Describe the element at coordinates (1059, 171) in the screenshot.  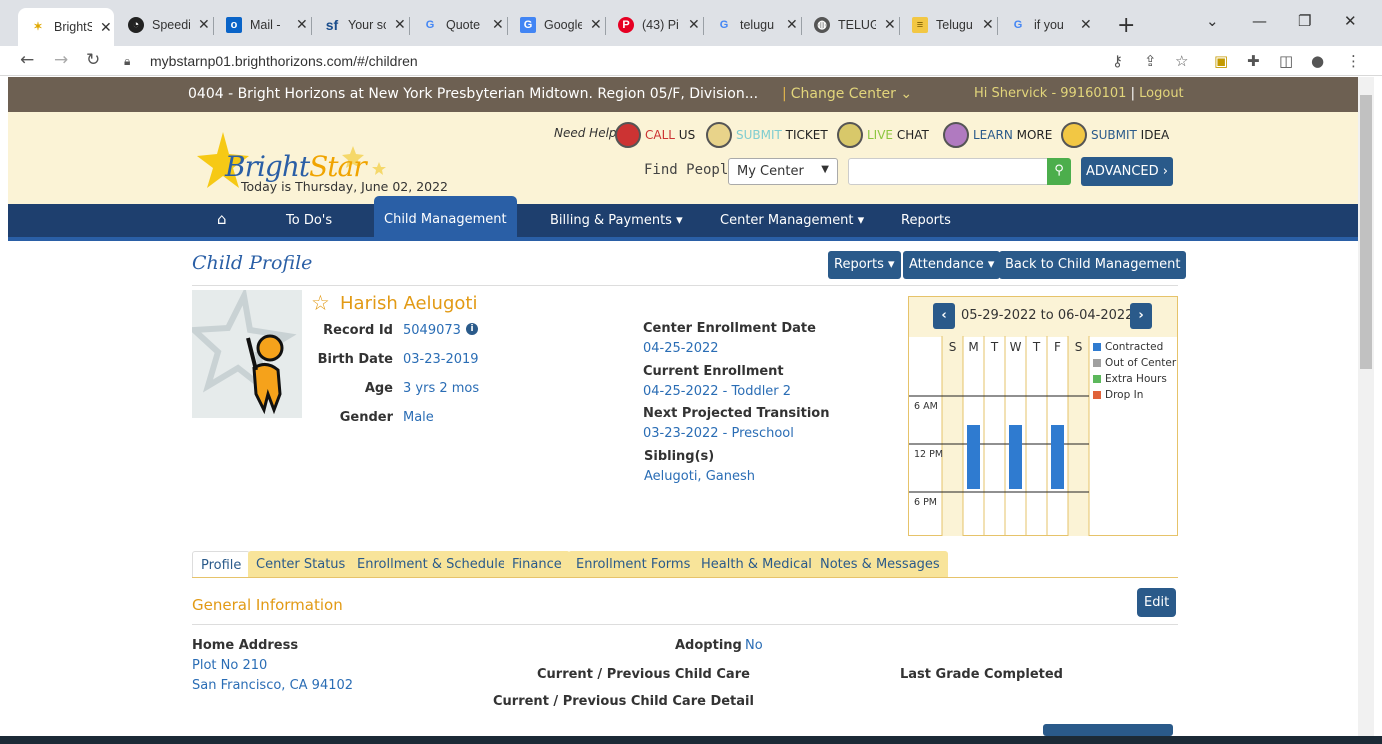
I see `search-button: ⚲` at that location.